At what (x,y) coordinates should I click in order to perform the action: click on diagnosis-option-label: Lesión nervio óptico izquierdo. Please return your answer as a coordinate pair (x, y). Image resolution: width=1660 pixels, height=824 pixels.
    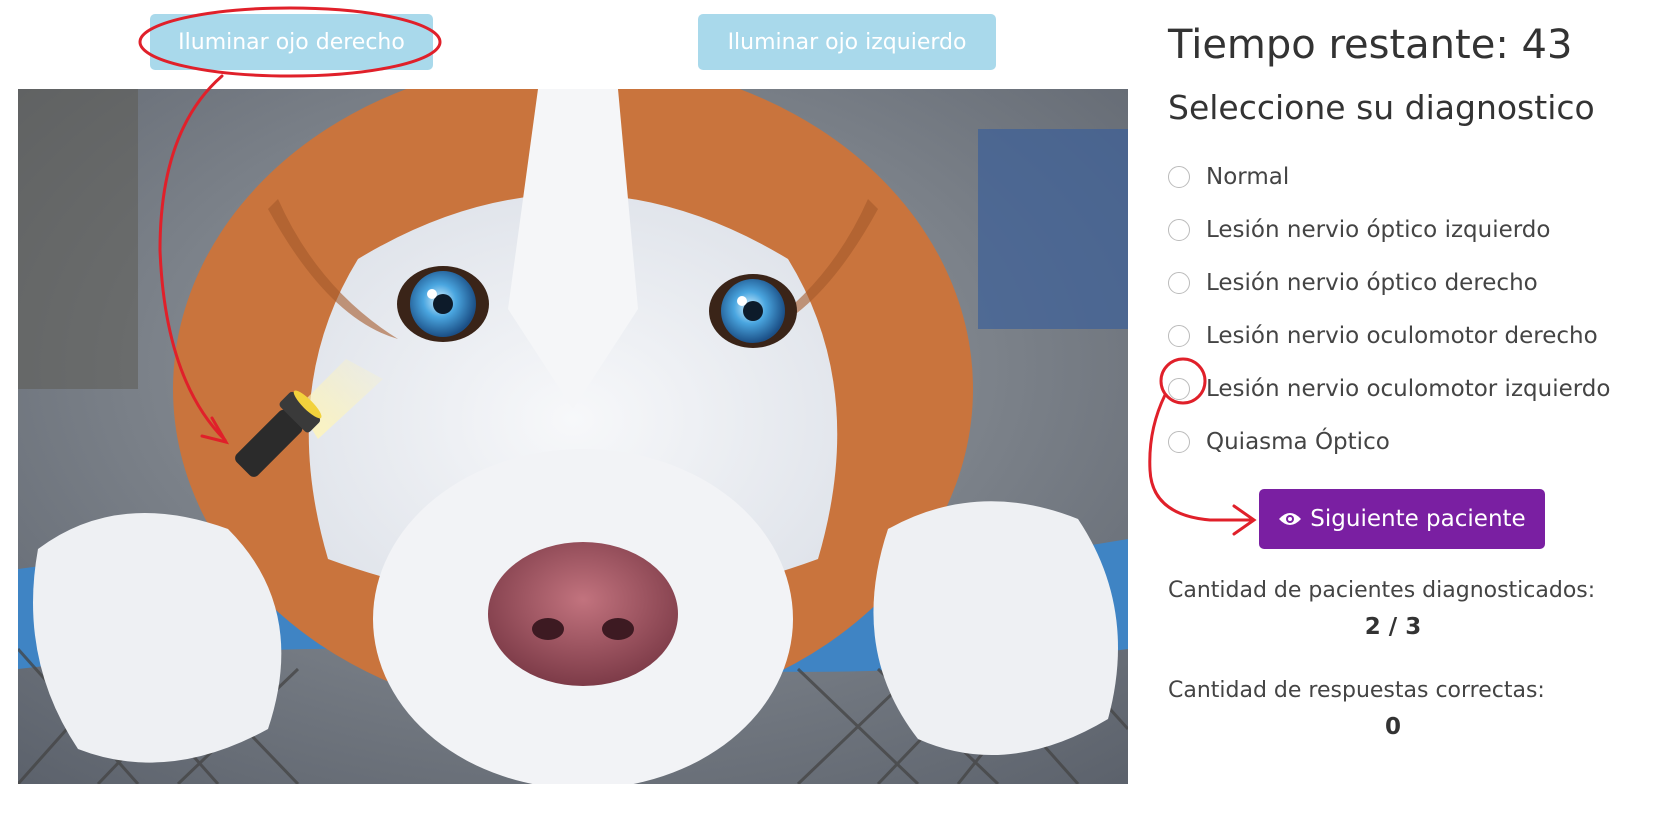
    Looking at the image, I should click on (1378, 229).